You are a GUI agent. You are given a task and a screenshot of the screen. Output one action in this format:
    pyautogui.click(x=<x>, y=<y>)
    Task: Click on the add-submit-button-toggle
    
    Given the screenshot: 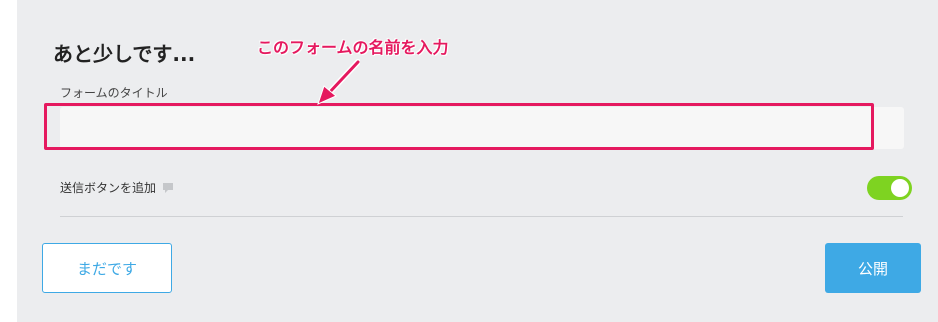 What is the action you would take?
    pyautogui.click(x=889, y=188)
    